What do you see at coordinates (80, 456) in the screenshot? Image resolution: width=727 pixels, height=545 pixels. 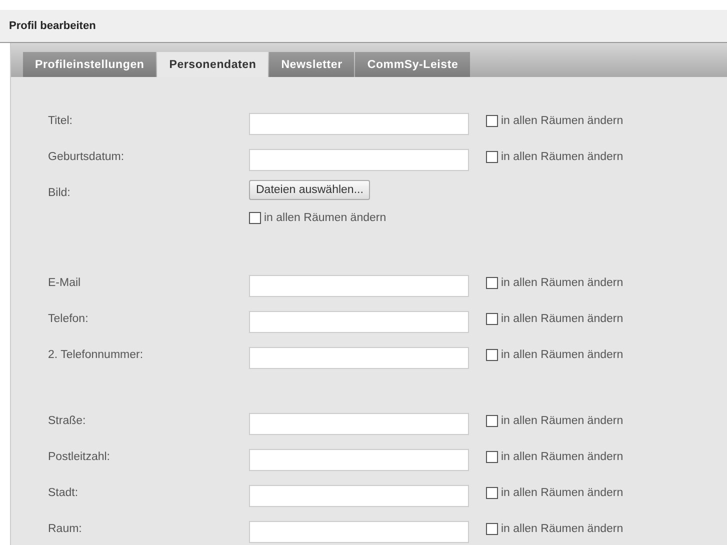 I see `field-label: Postleitzahl:` at bounding box center [80, 456].